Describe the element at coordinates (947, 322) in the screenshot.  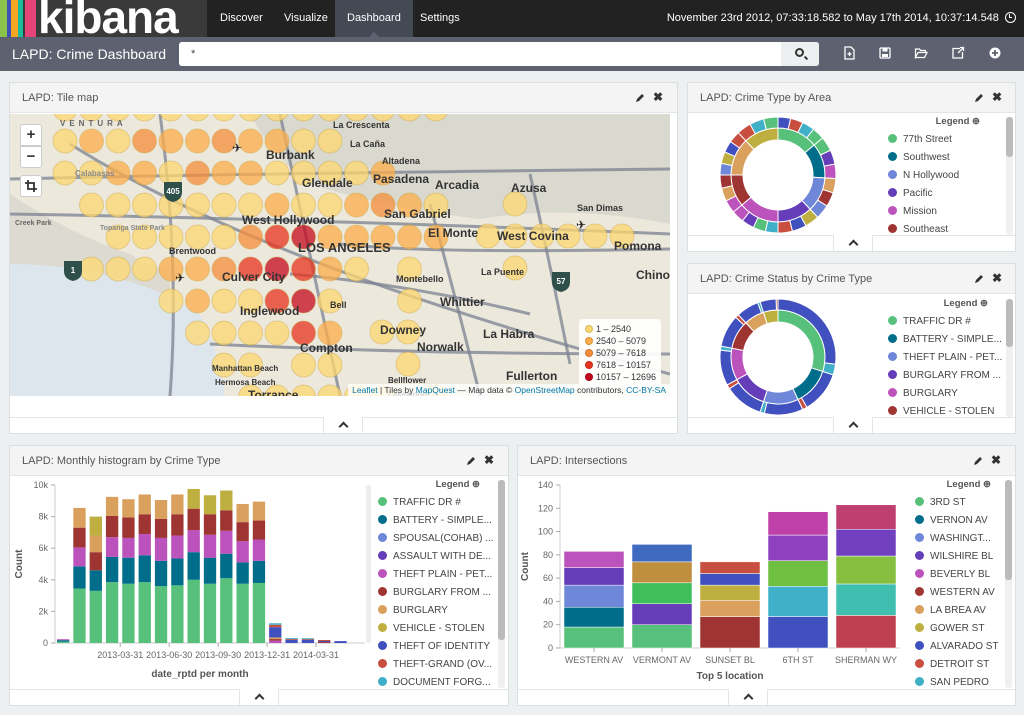
I see `legend-item: TRAFFIC DR #` at that location.